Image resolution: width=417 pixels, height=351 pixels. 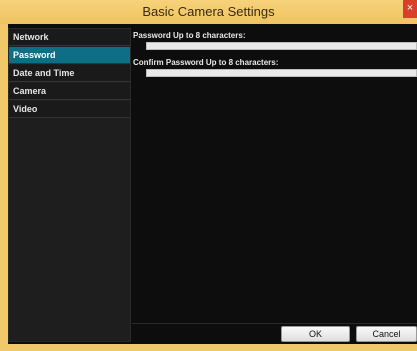 What do you see at coordinates (386, 334) in the screenshot?
I see `cancel-button: Cancel` at bounding box center [386, 334].